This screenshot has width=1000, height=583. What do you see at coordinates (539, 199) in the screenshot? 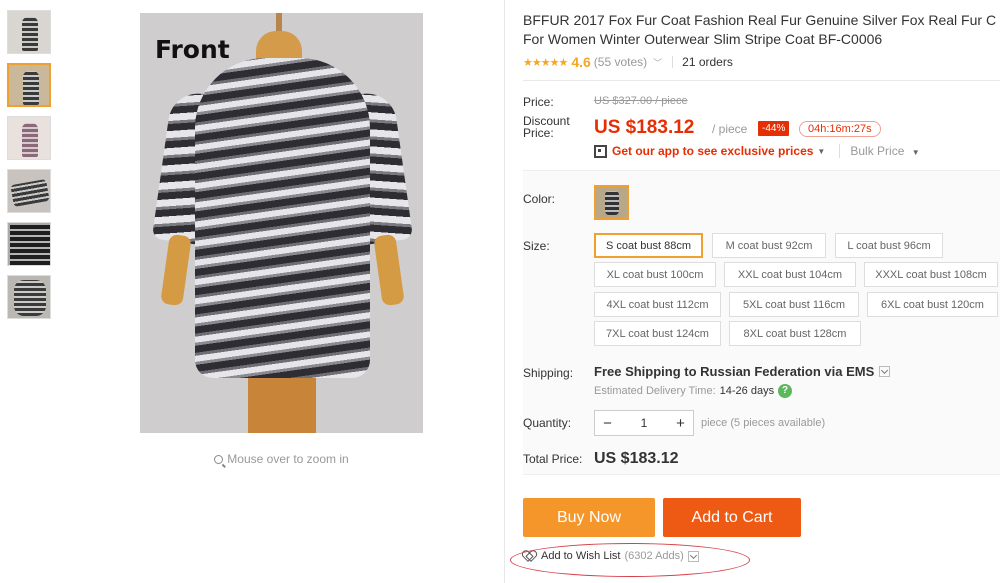
I see `color-label: Color:` at bounding box center [539, 199].